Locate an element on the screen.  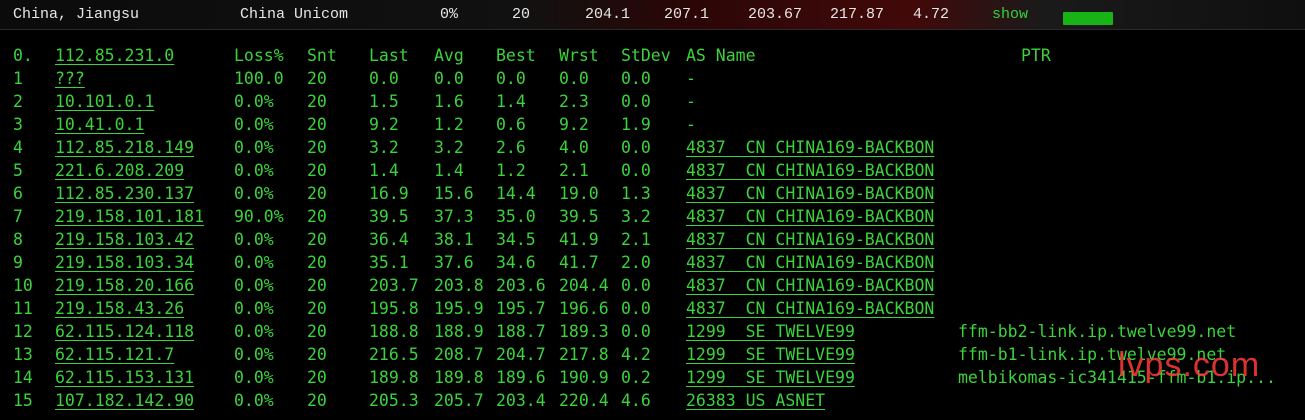
hop-as-name: 26383 US ASNET is located at coordinates (755, 400).